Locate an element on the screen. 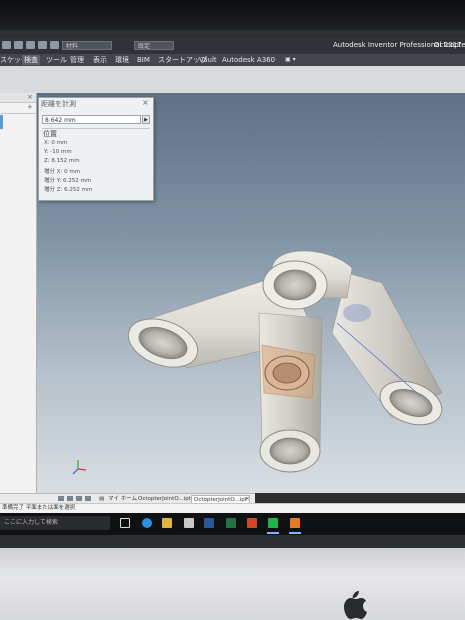 Image resolution: width=465 pixels, height=620 pixels. inventor-icon is located at coordinates (295, 523).